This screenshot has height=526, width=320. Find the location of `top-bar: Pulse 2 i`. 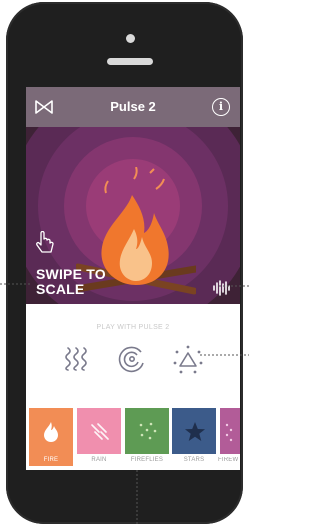

top-bar: Pulse 2 i is located at coordinates (133, 107).